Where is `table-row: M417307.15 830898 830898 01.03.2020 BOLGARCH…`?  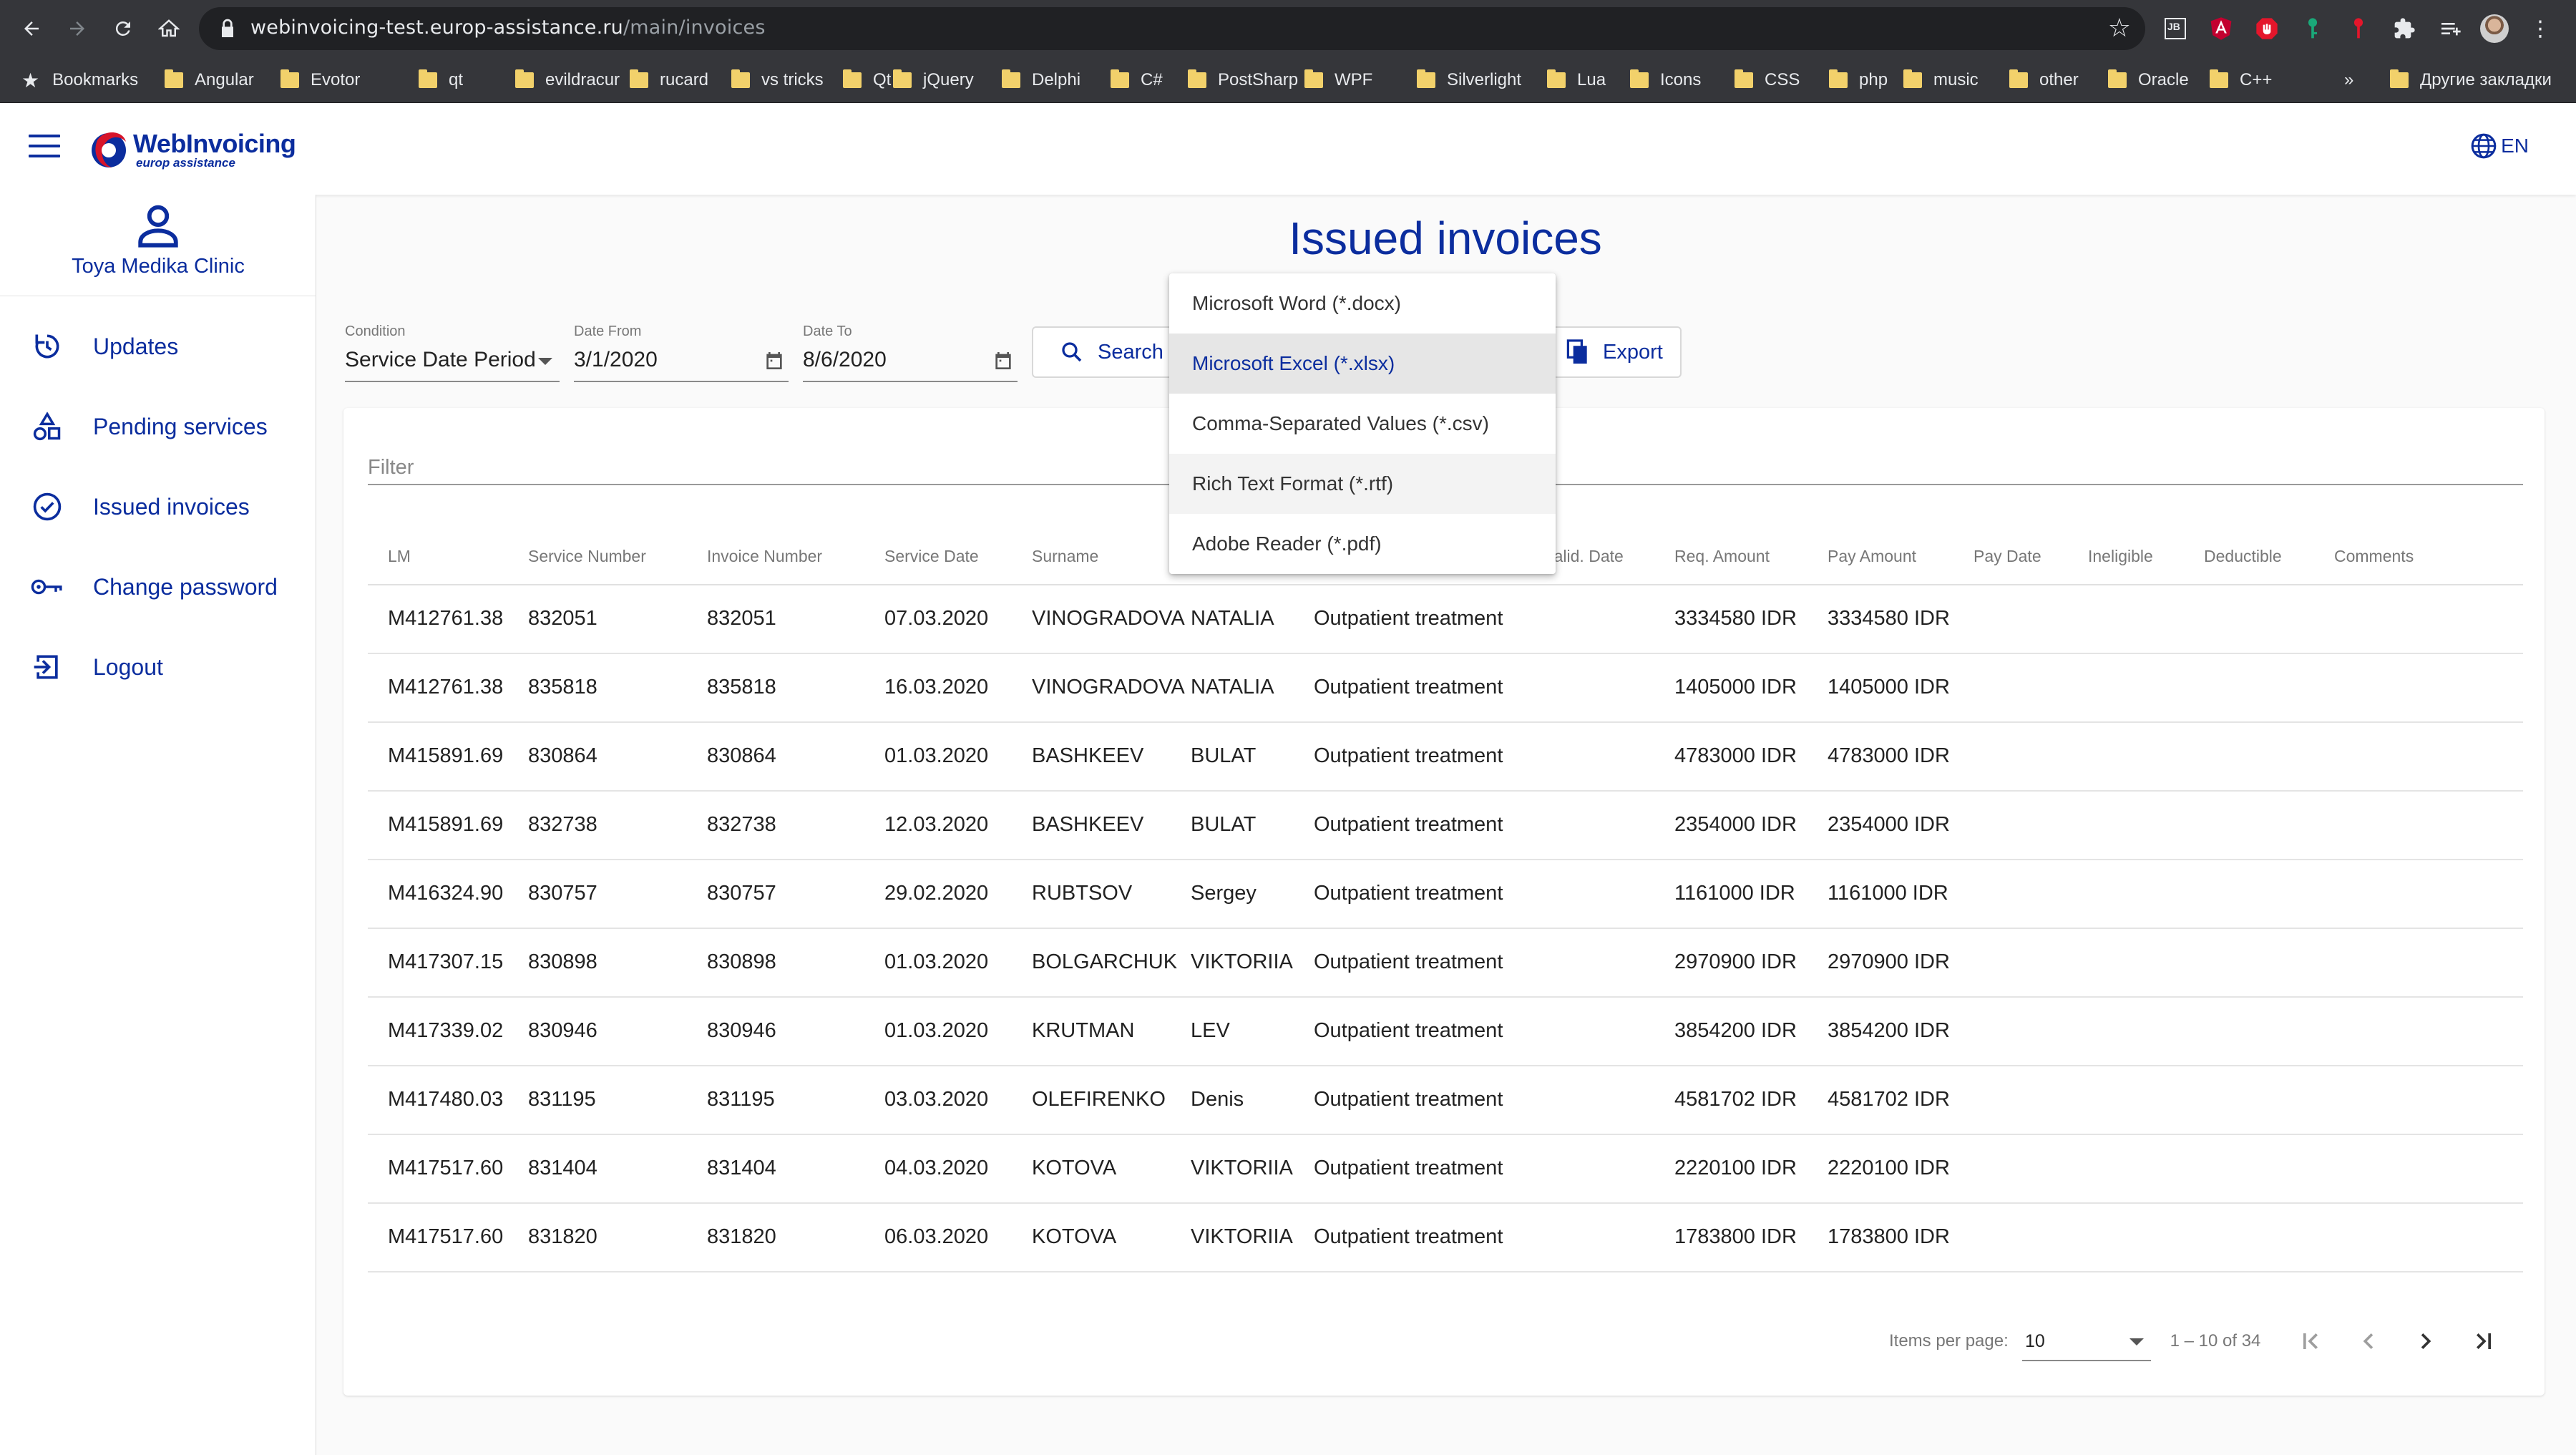
table-row: M417307.15 830898 830898 01.03.2020 BOLGARCH… is located at coordinates (1445, 963).